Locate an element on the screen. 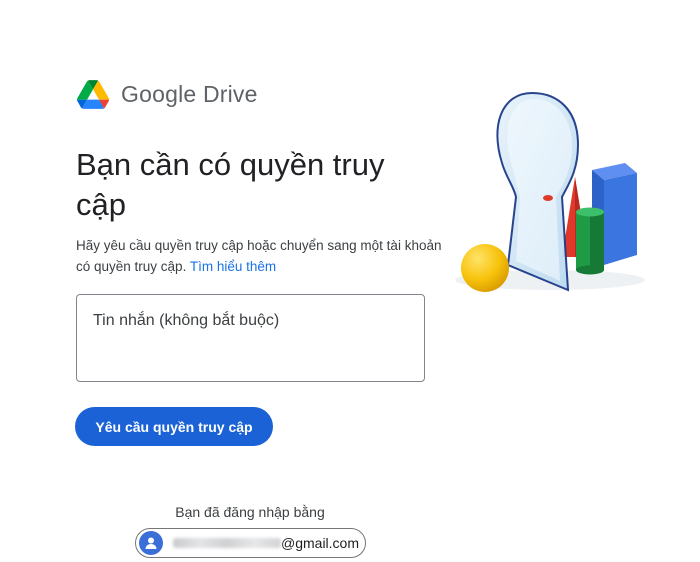  brand-logo: Google Drive is located at coordinates (167, 94).